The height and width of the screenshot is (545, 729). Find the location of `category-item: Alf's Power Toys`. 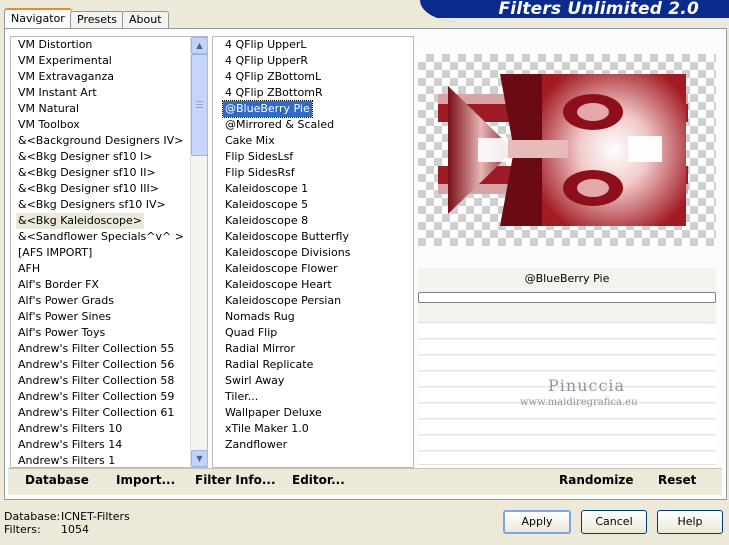

category-item: Alf's Power Toys is located at coordinates (61, 333).